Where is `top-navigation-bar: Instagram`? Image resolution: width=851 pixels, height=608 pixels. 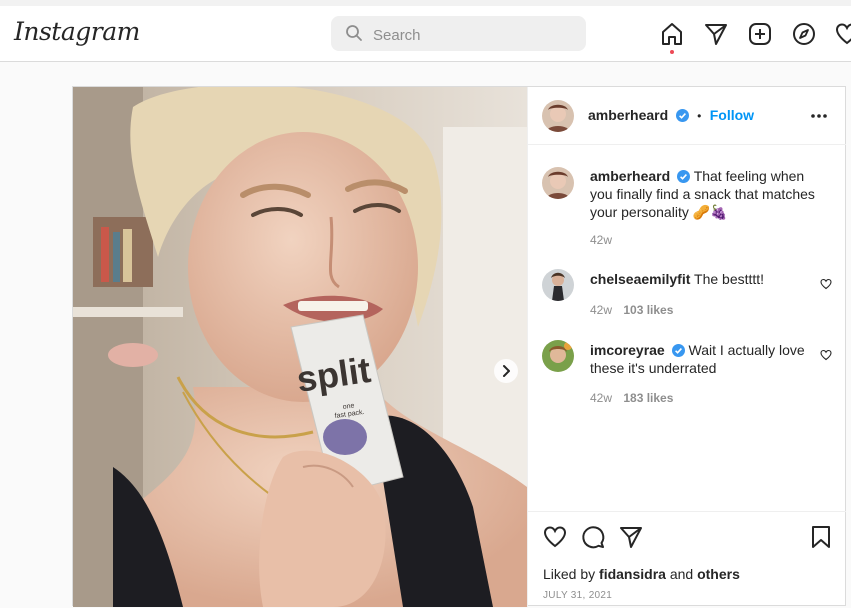 top-navigation-bar: Instagram is located at coordinates (425, 31).